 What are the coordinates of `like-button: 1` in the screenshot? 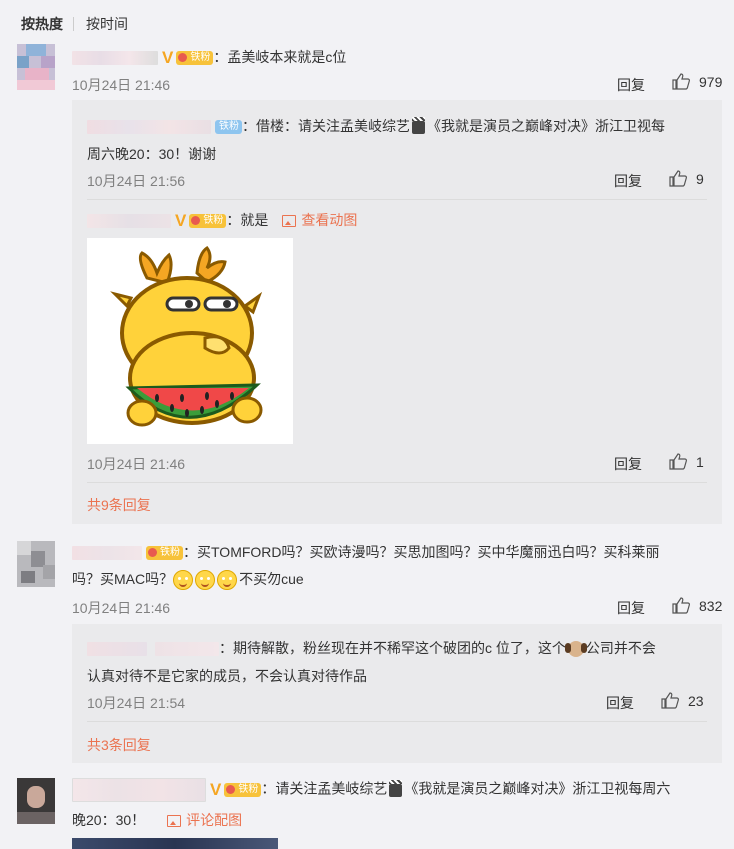 It's located at (686, 461).